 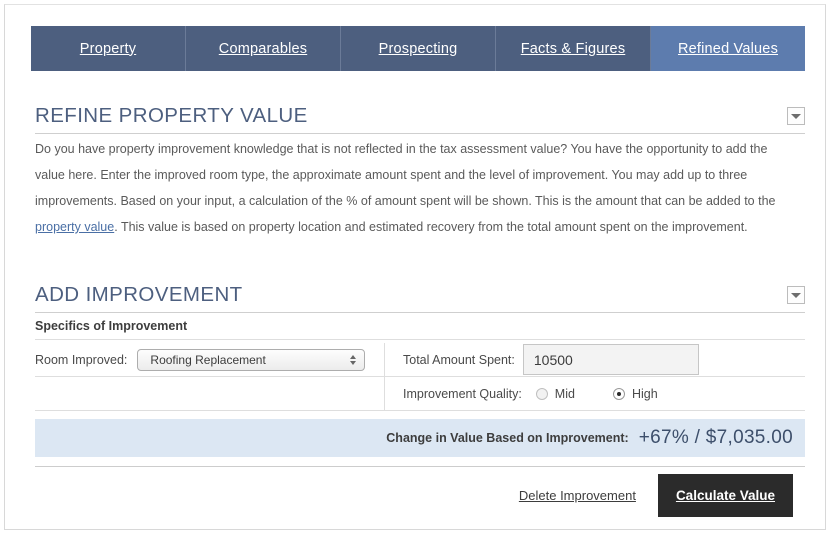 I want to click on radio-icon, so click(x=541, y=393).